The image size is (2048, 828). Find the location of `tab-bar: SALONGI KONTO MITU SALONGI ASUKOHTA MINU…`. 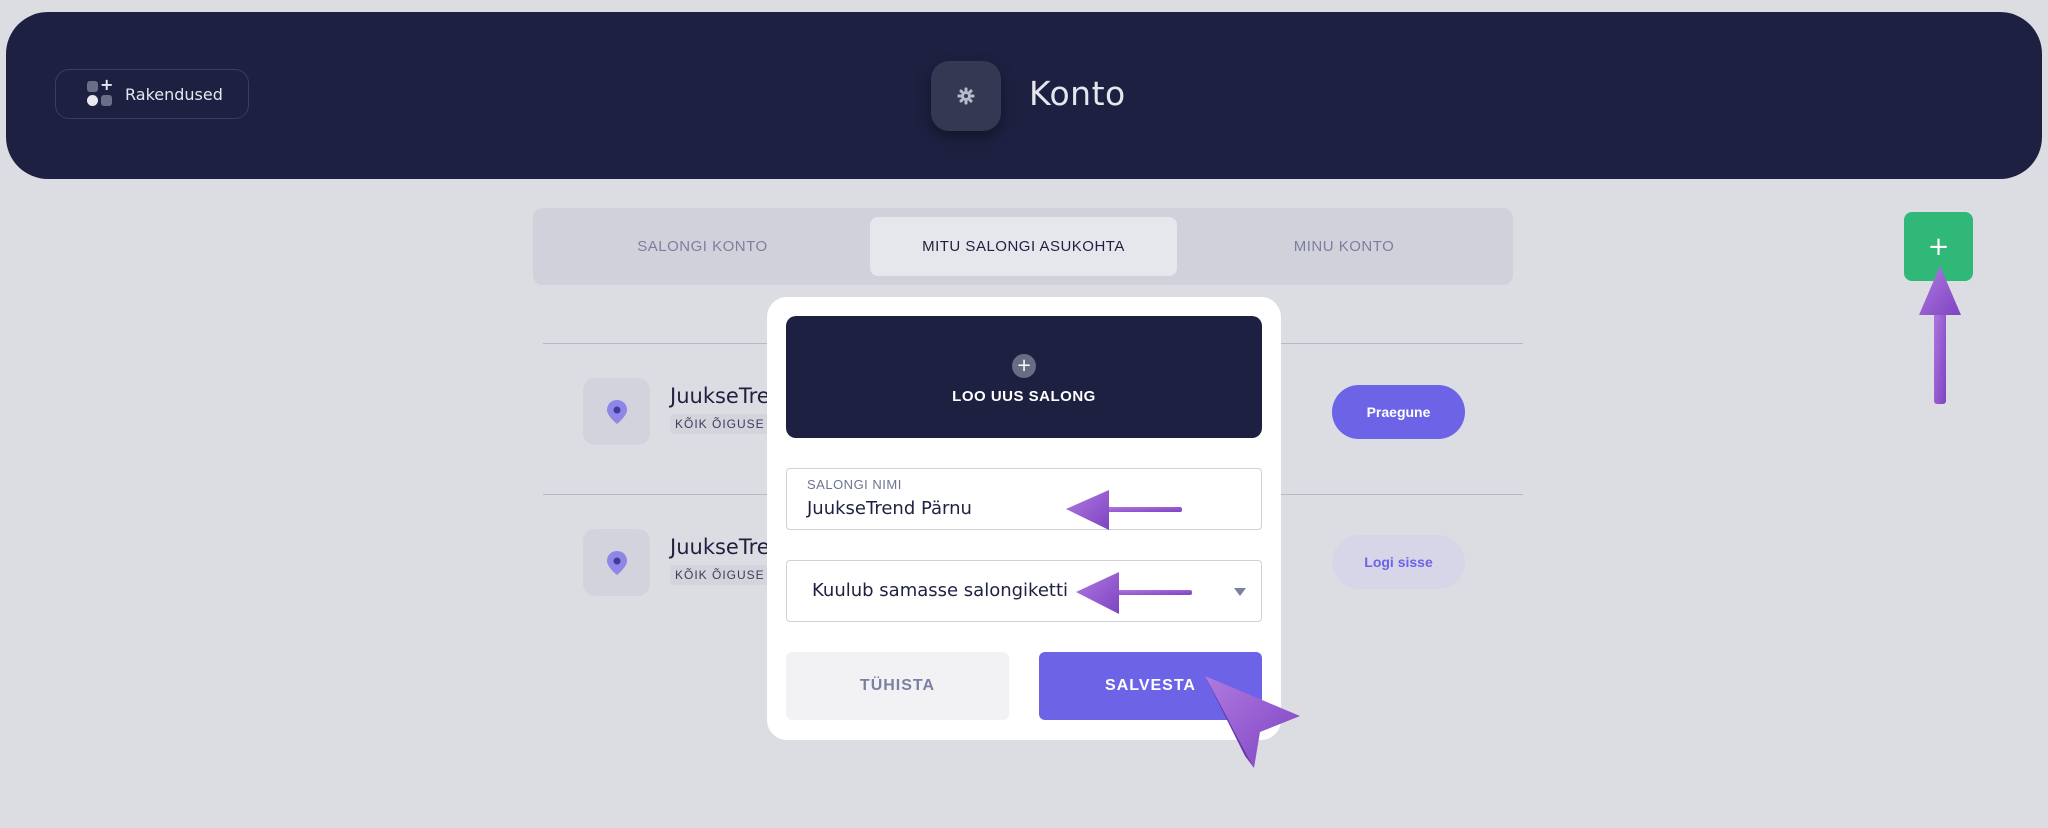

tab-bar: SALONGI KONTO MITU SALONGI ASUKOHTA MINU… is located at coordinates (1023, 246).